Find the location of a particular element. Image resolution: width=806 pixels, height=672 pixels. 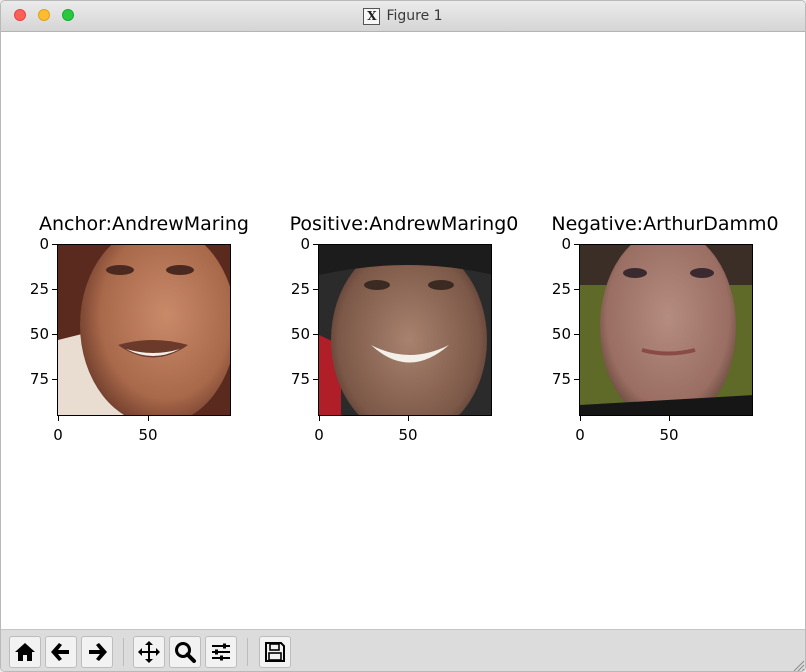

forward-arrow-icon is located at coordinates (98, 652).